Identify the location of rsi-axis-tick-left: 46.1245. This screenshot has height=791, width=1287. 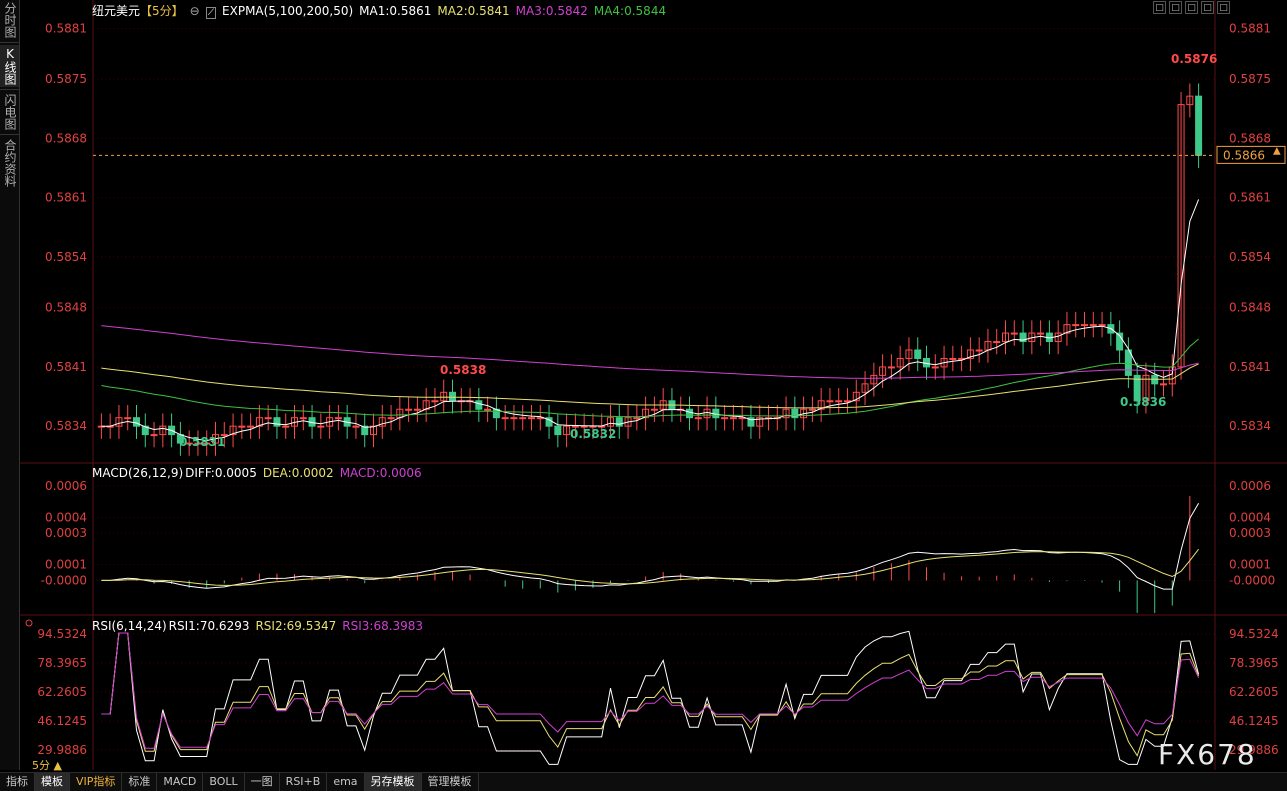
(62, 721).